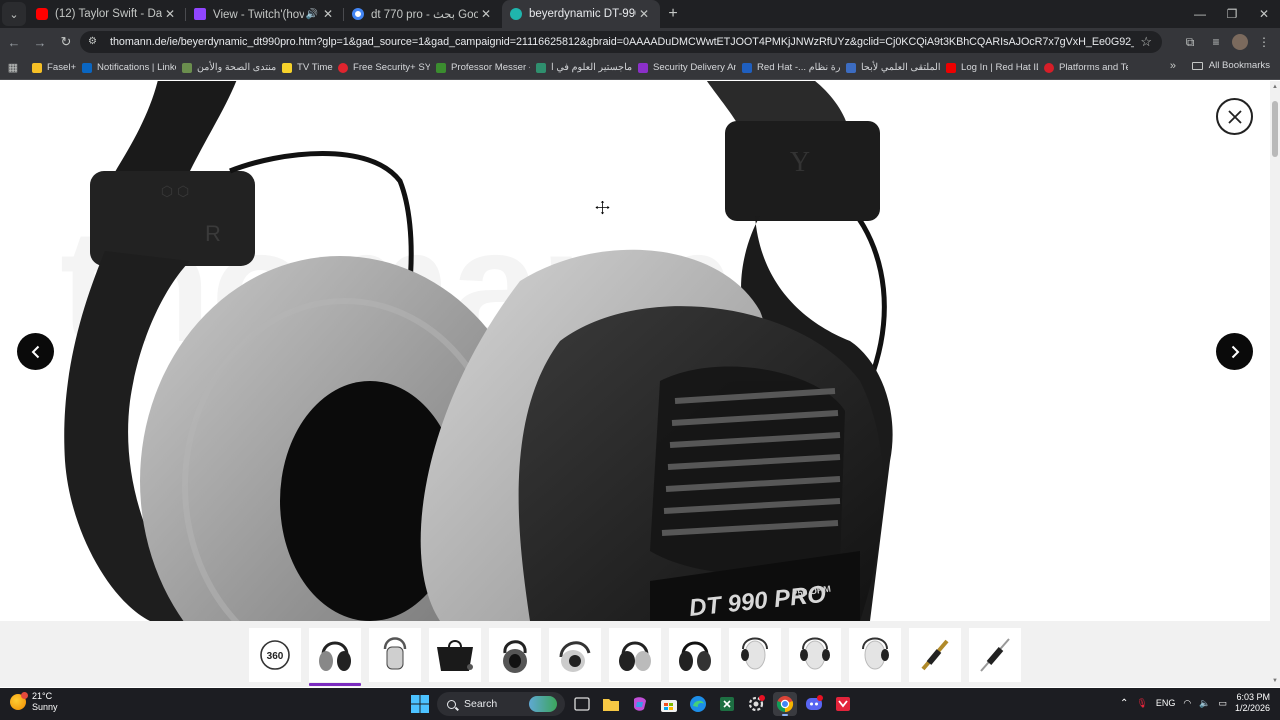 This screenshot has height=720, width=1280. I want to click on arrow-left-icon: ←, so click(14, 42).